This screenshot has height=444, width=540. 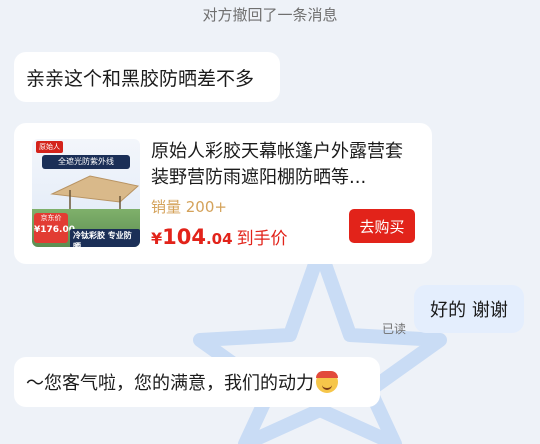 I want to click on incoming-message: 亲亲这个和黑胶防晒差不多, so click(x=147, y=77).